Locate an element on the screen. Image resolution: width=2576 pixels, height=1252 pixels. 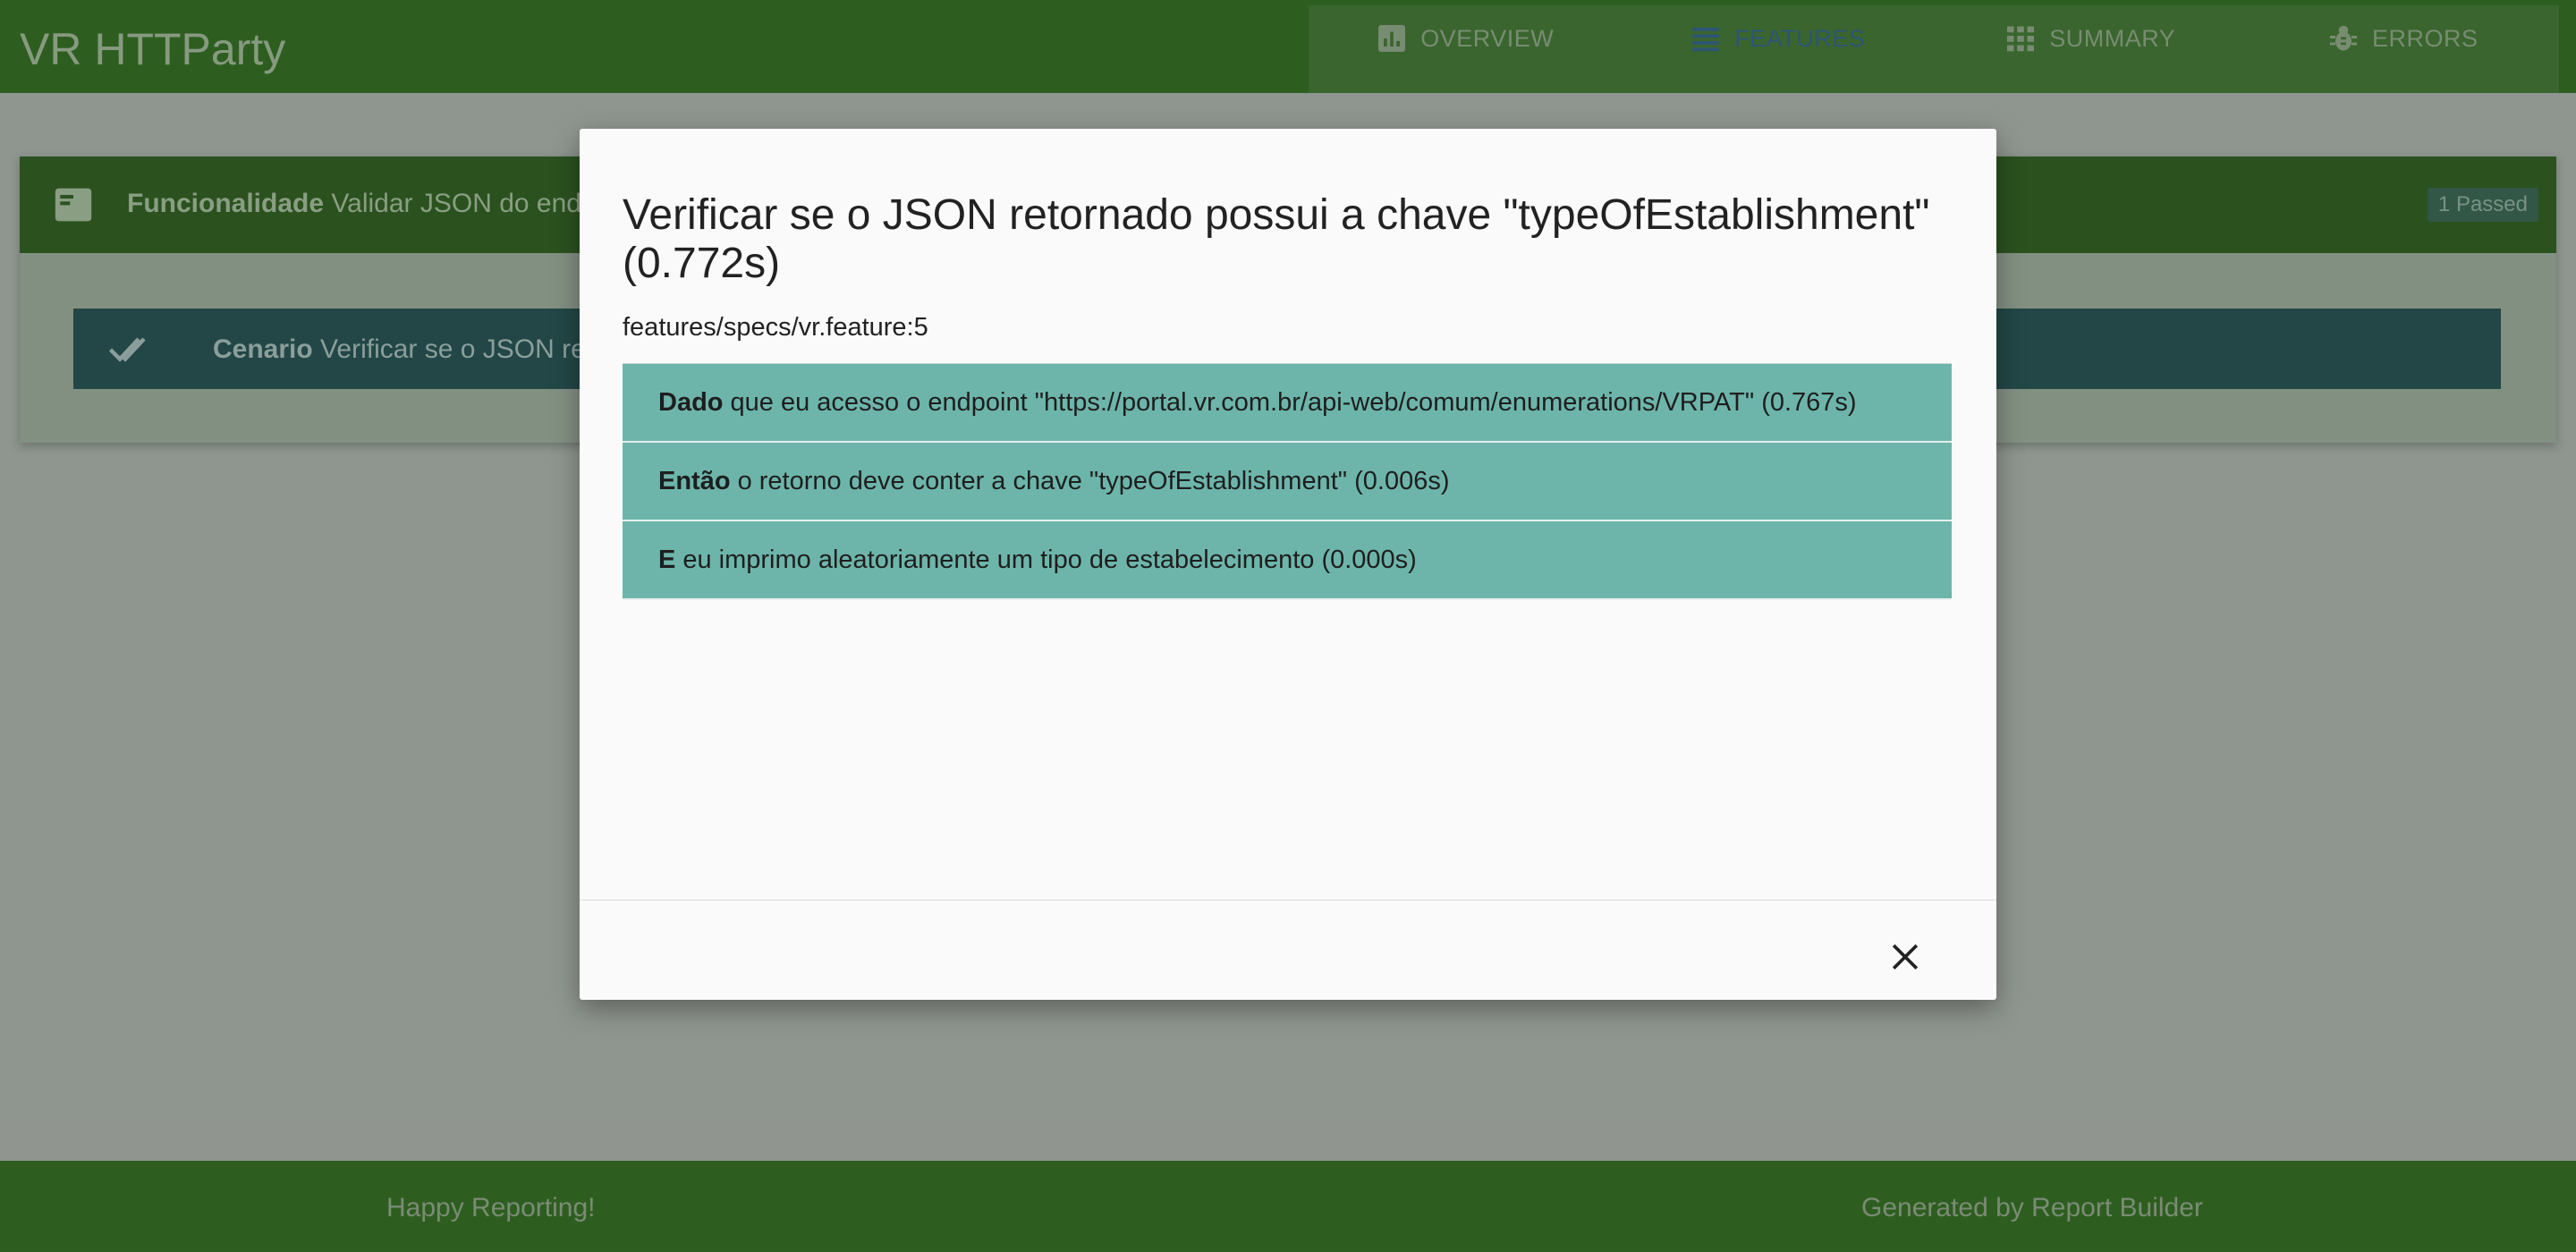
modal-footer-divider is located at coordinates (1288, 900).